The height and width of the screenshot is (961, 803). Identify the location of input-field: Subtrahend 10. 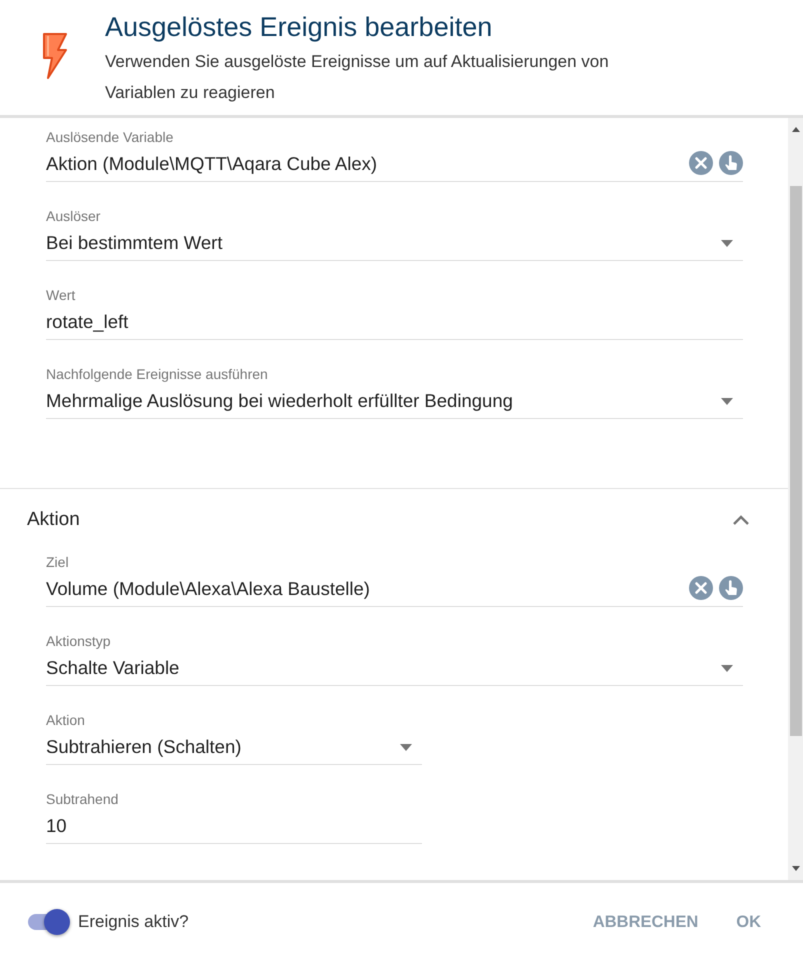
(234, 816).